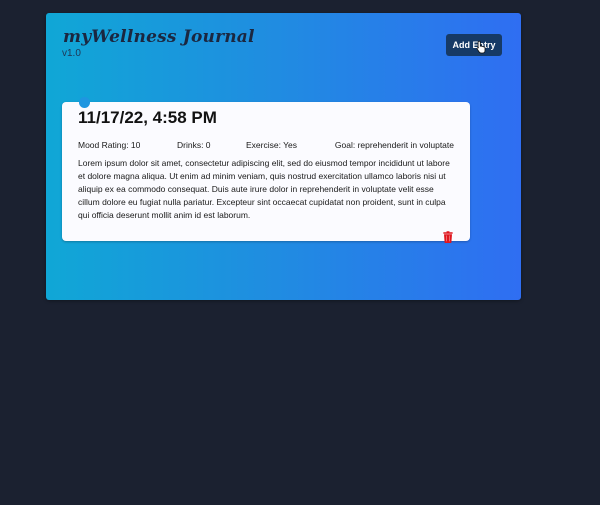 This screenshot has height=505, width=600. Describe the element at coordinates (147, 117) in the screenshot. I see `entry-datetime: 11/17/22, 4:58 PM` at that location.